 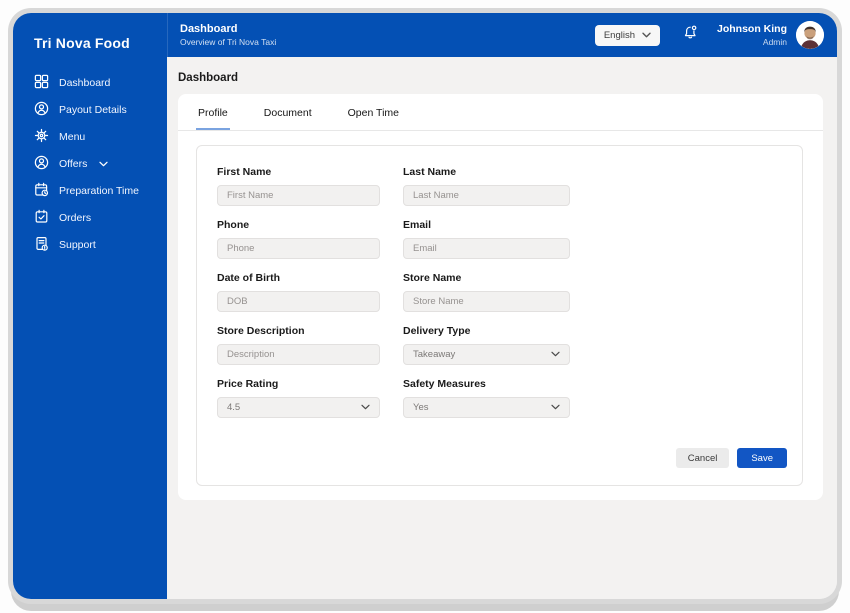 I want to click on header-subtitle: Overview of Tri Nova Taxi, so click(x=228, y=42).